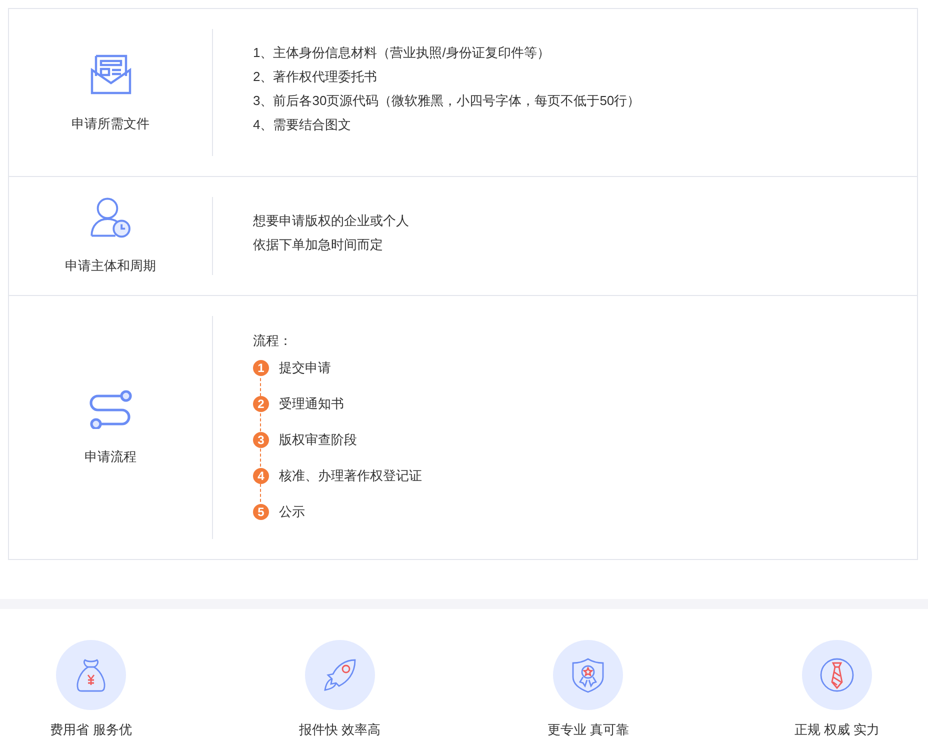 This screenshot has width=928, height=752. I want to click on step-number: 1, so click(261, 368).